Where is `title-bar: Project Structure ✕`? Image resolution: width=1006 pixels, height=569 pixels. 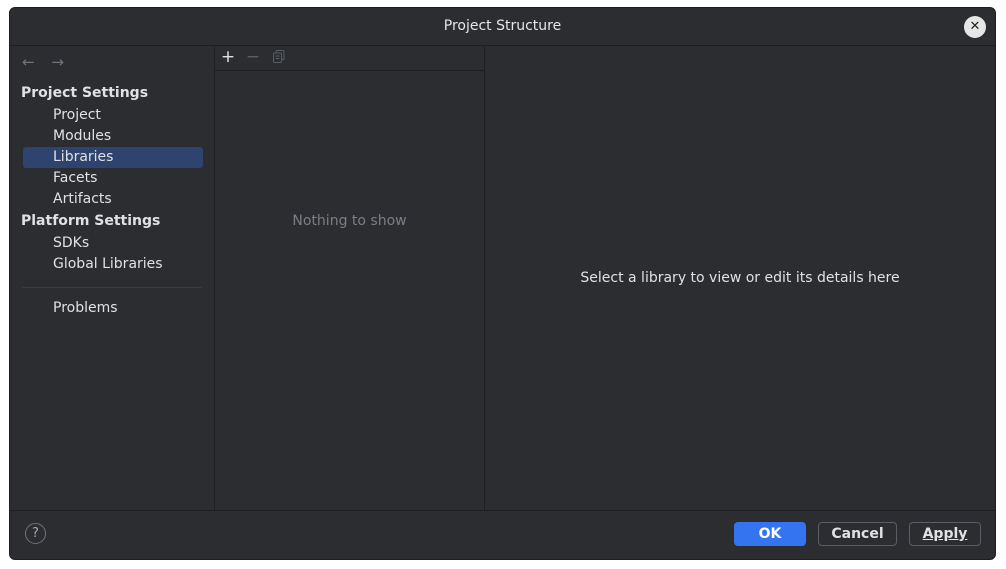 title-bar: Project Structure ✕ is located at coordinates (502, 27).